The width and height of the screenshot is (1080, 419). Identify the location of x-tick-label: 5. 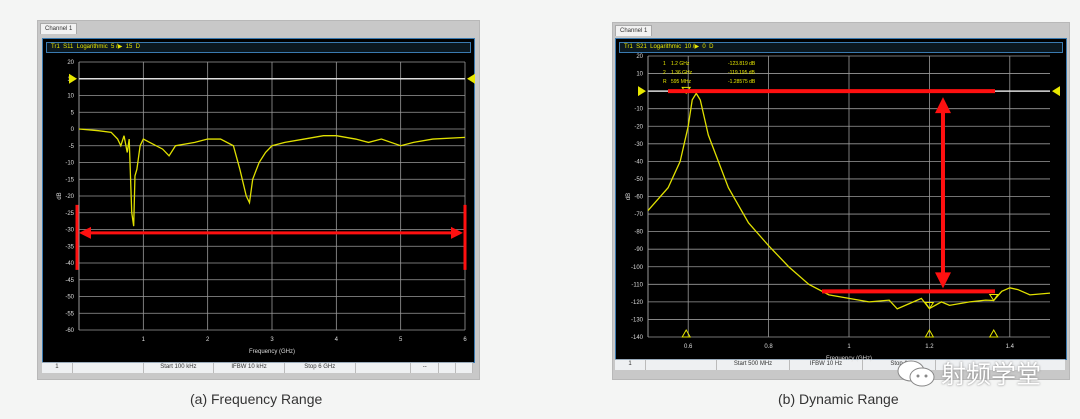
(401, 340).